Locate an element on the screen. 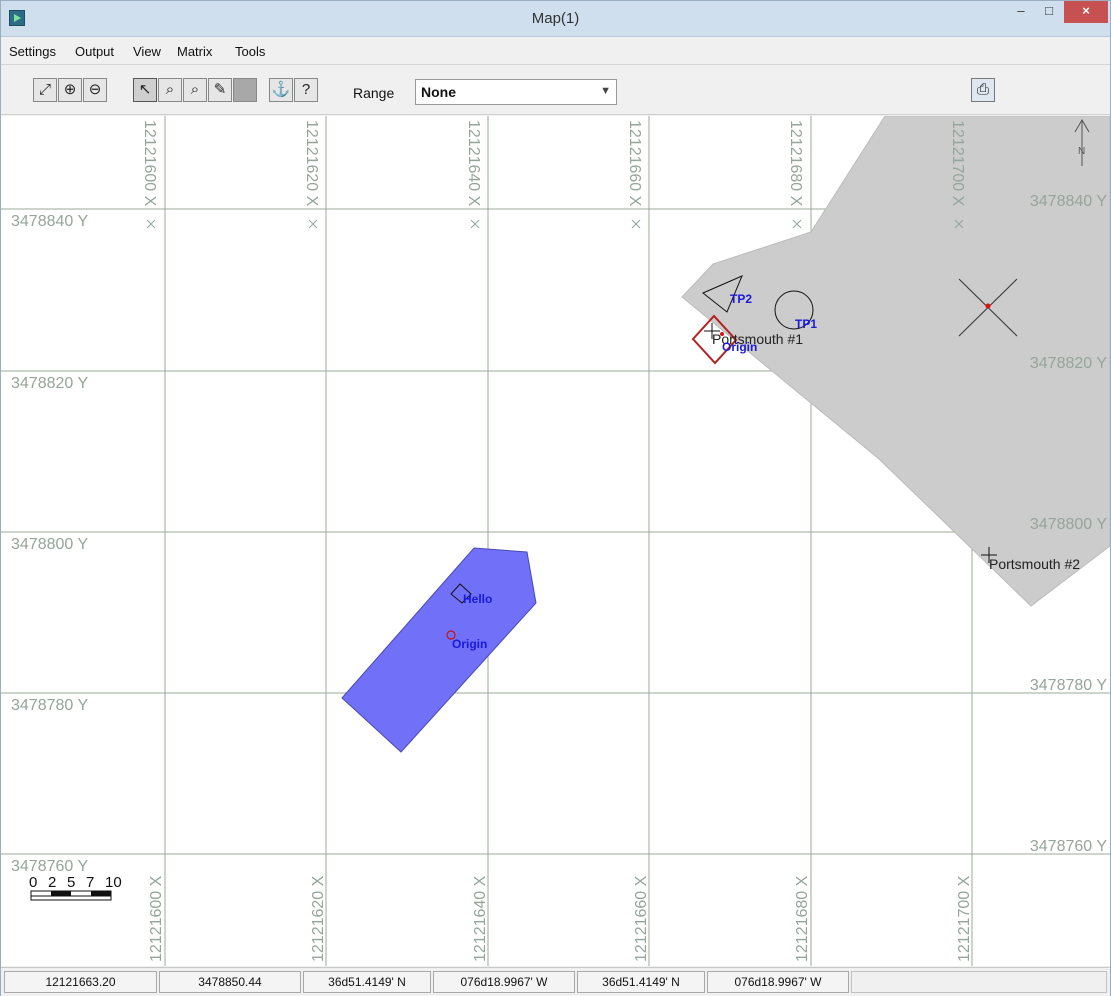  maximize-button: □ is located at coordinates (1049, 12).